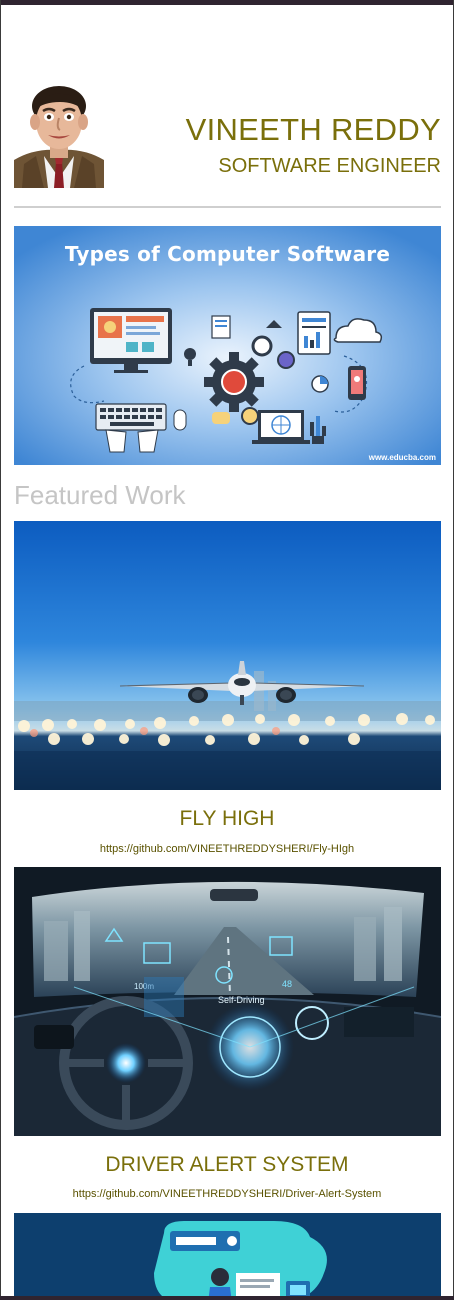  Describe the element at coordinates (227, 1164) in the screenshot. I see `driver-alert-title: DRIVER ALERT SYSTEM` at that location.